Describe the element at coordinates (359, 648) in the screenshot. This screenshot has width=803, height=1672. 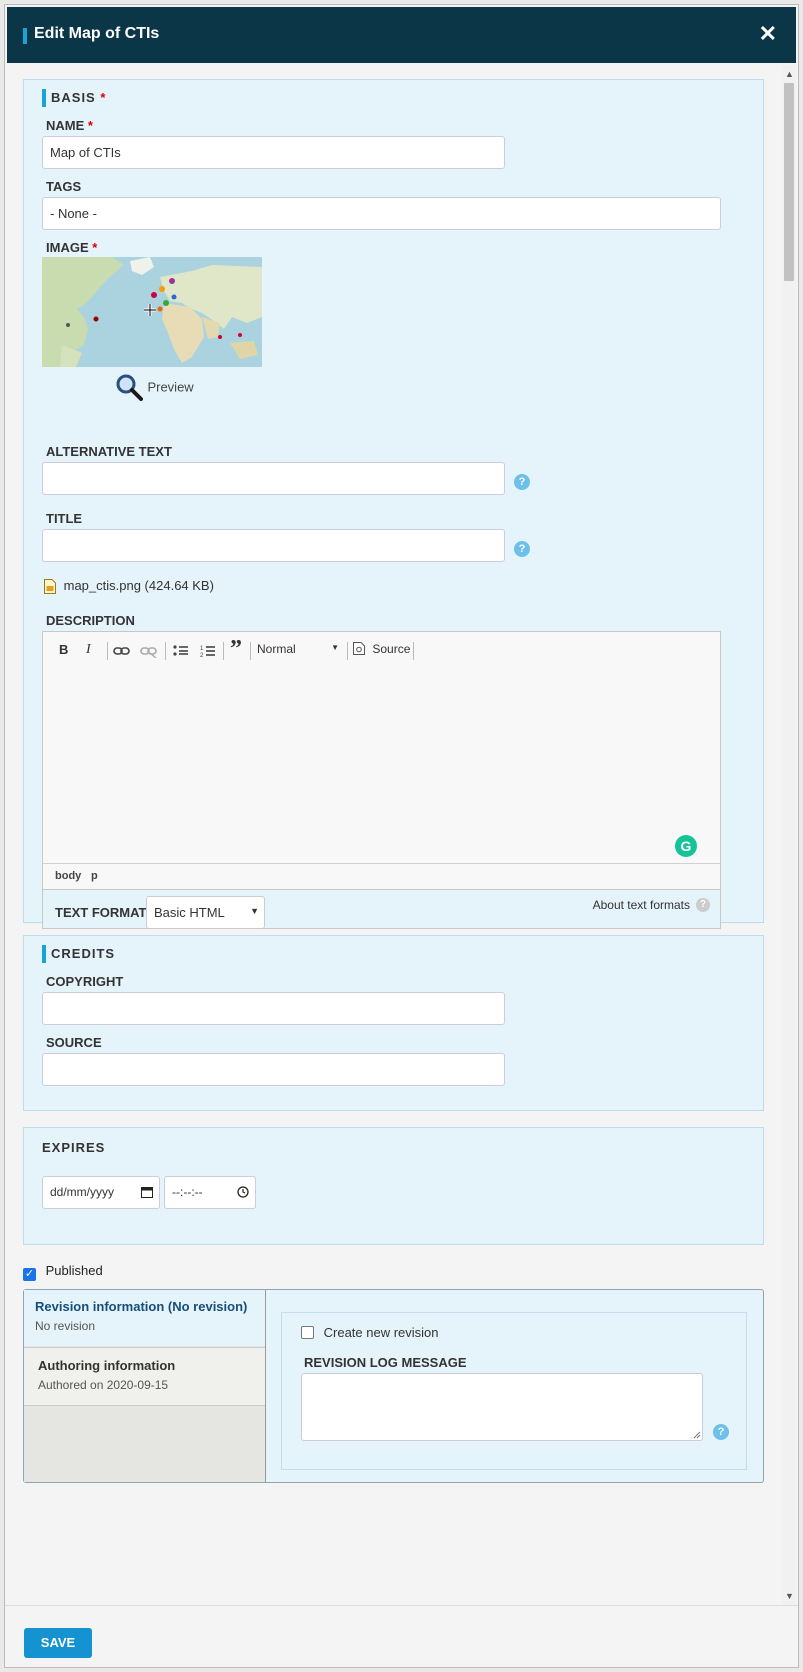
I see `source-icon` at that location.